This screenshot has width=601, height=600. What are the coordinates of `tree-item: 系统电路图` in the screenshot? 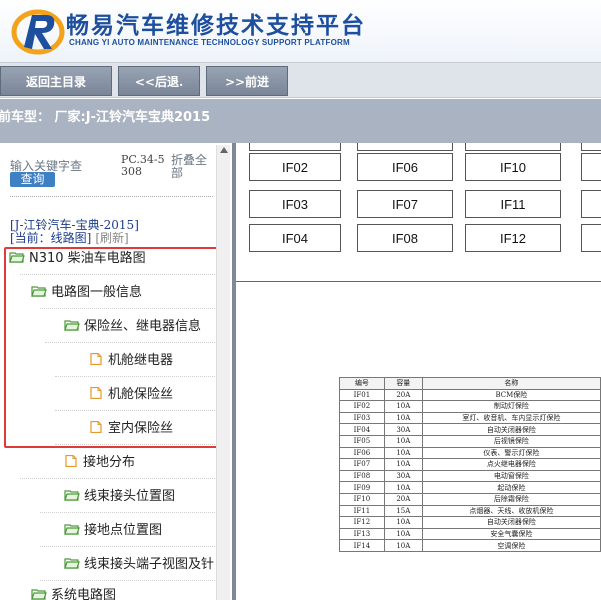 It's located at (73, 593).